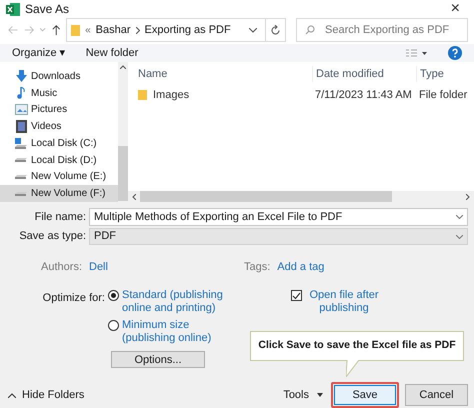 The width and height of the screenshot is (474, 408). What do you see at coordinates (382, 30) in the screenshot?
I see `search-field: Search Exporting as PDF` at bounding box center [382, 30].